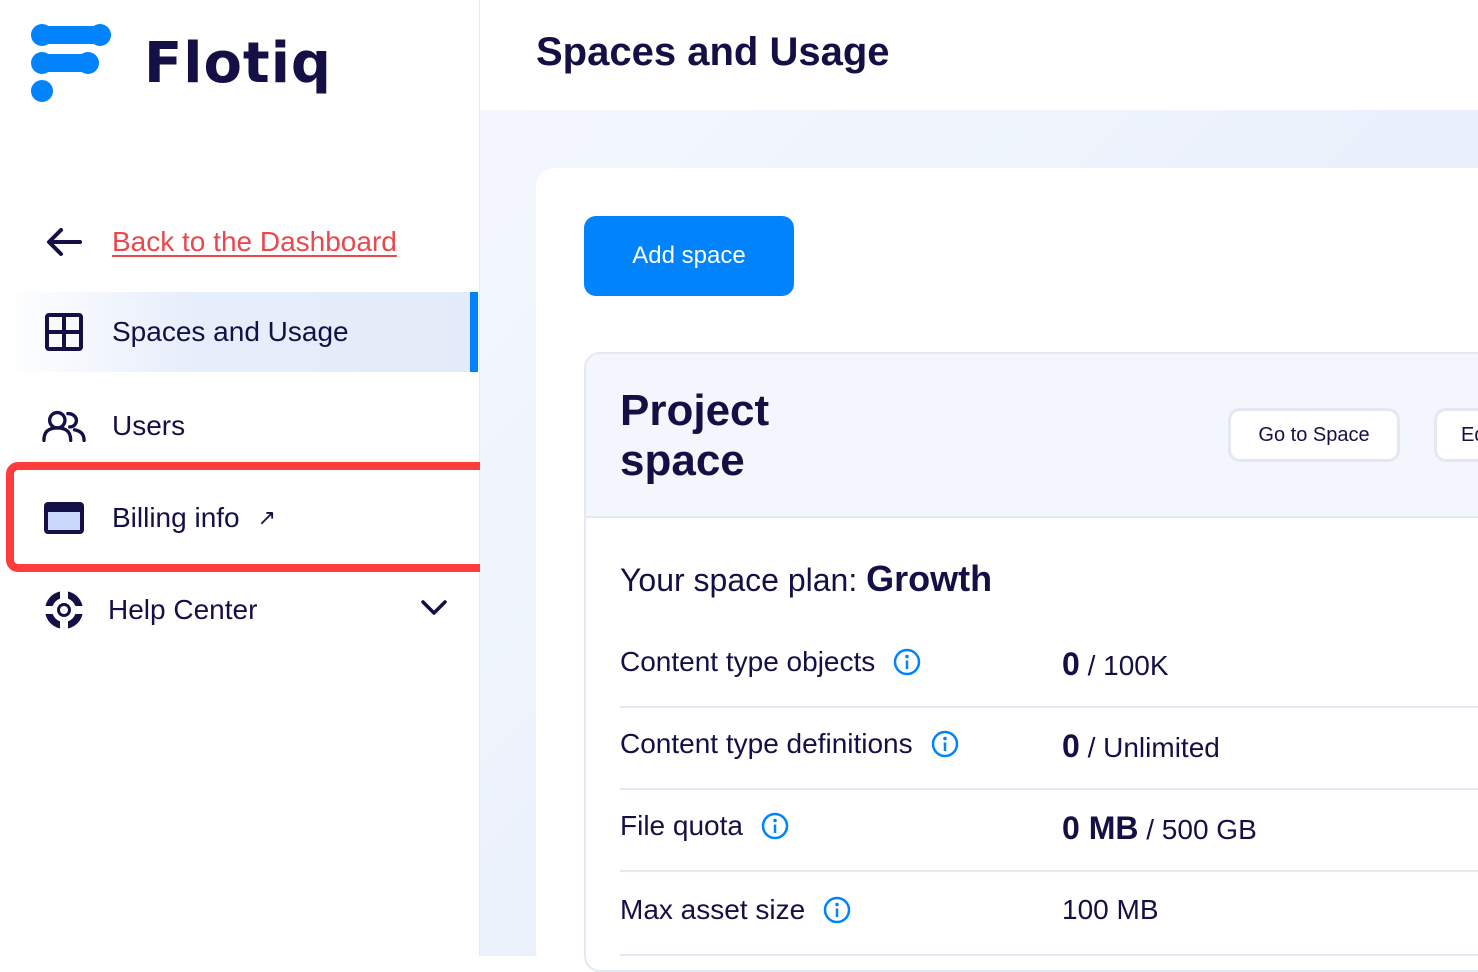 This screenshot has width=1478, height=972. Describe the element at coordinates (1201, 829) in the screenshot. I see `usage-limit: / 500 GB` at that location.